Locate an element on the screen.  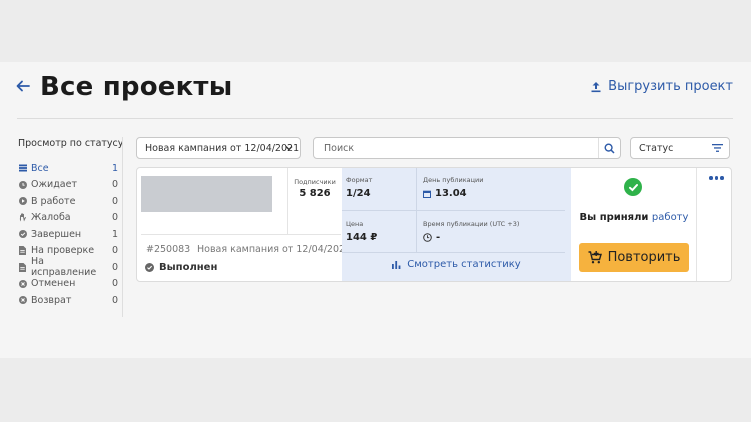
cart-add-icon is located at coordinates (595, 257).